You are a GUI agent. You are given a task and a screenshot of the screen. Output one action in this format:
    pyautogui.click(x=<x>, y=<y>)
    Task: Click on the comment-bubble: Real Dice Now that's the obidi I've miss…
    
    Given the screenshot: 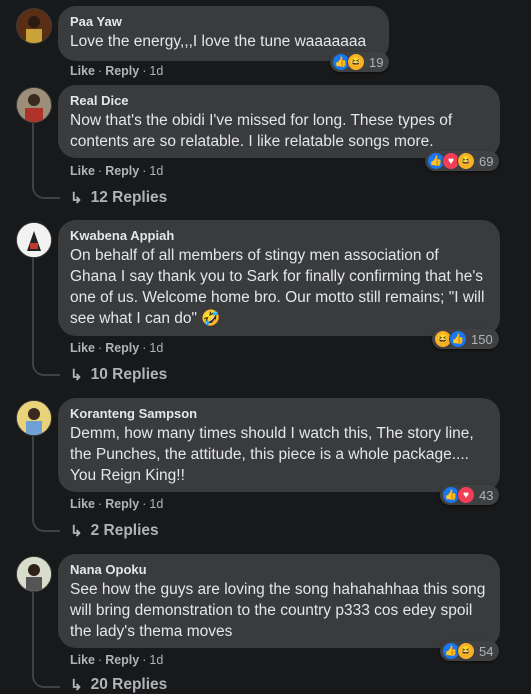 What is the action you would take?
    pyautogui.click(x=279, y=121)
    